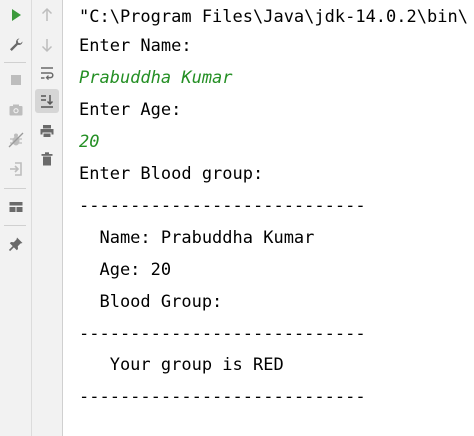 This screenshot has width=474, height=436. What do you see at coordinates (181, 365) in the screenshot?
I see `console-line-result: Your group is RED` at bounding box center [181, 365].